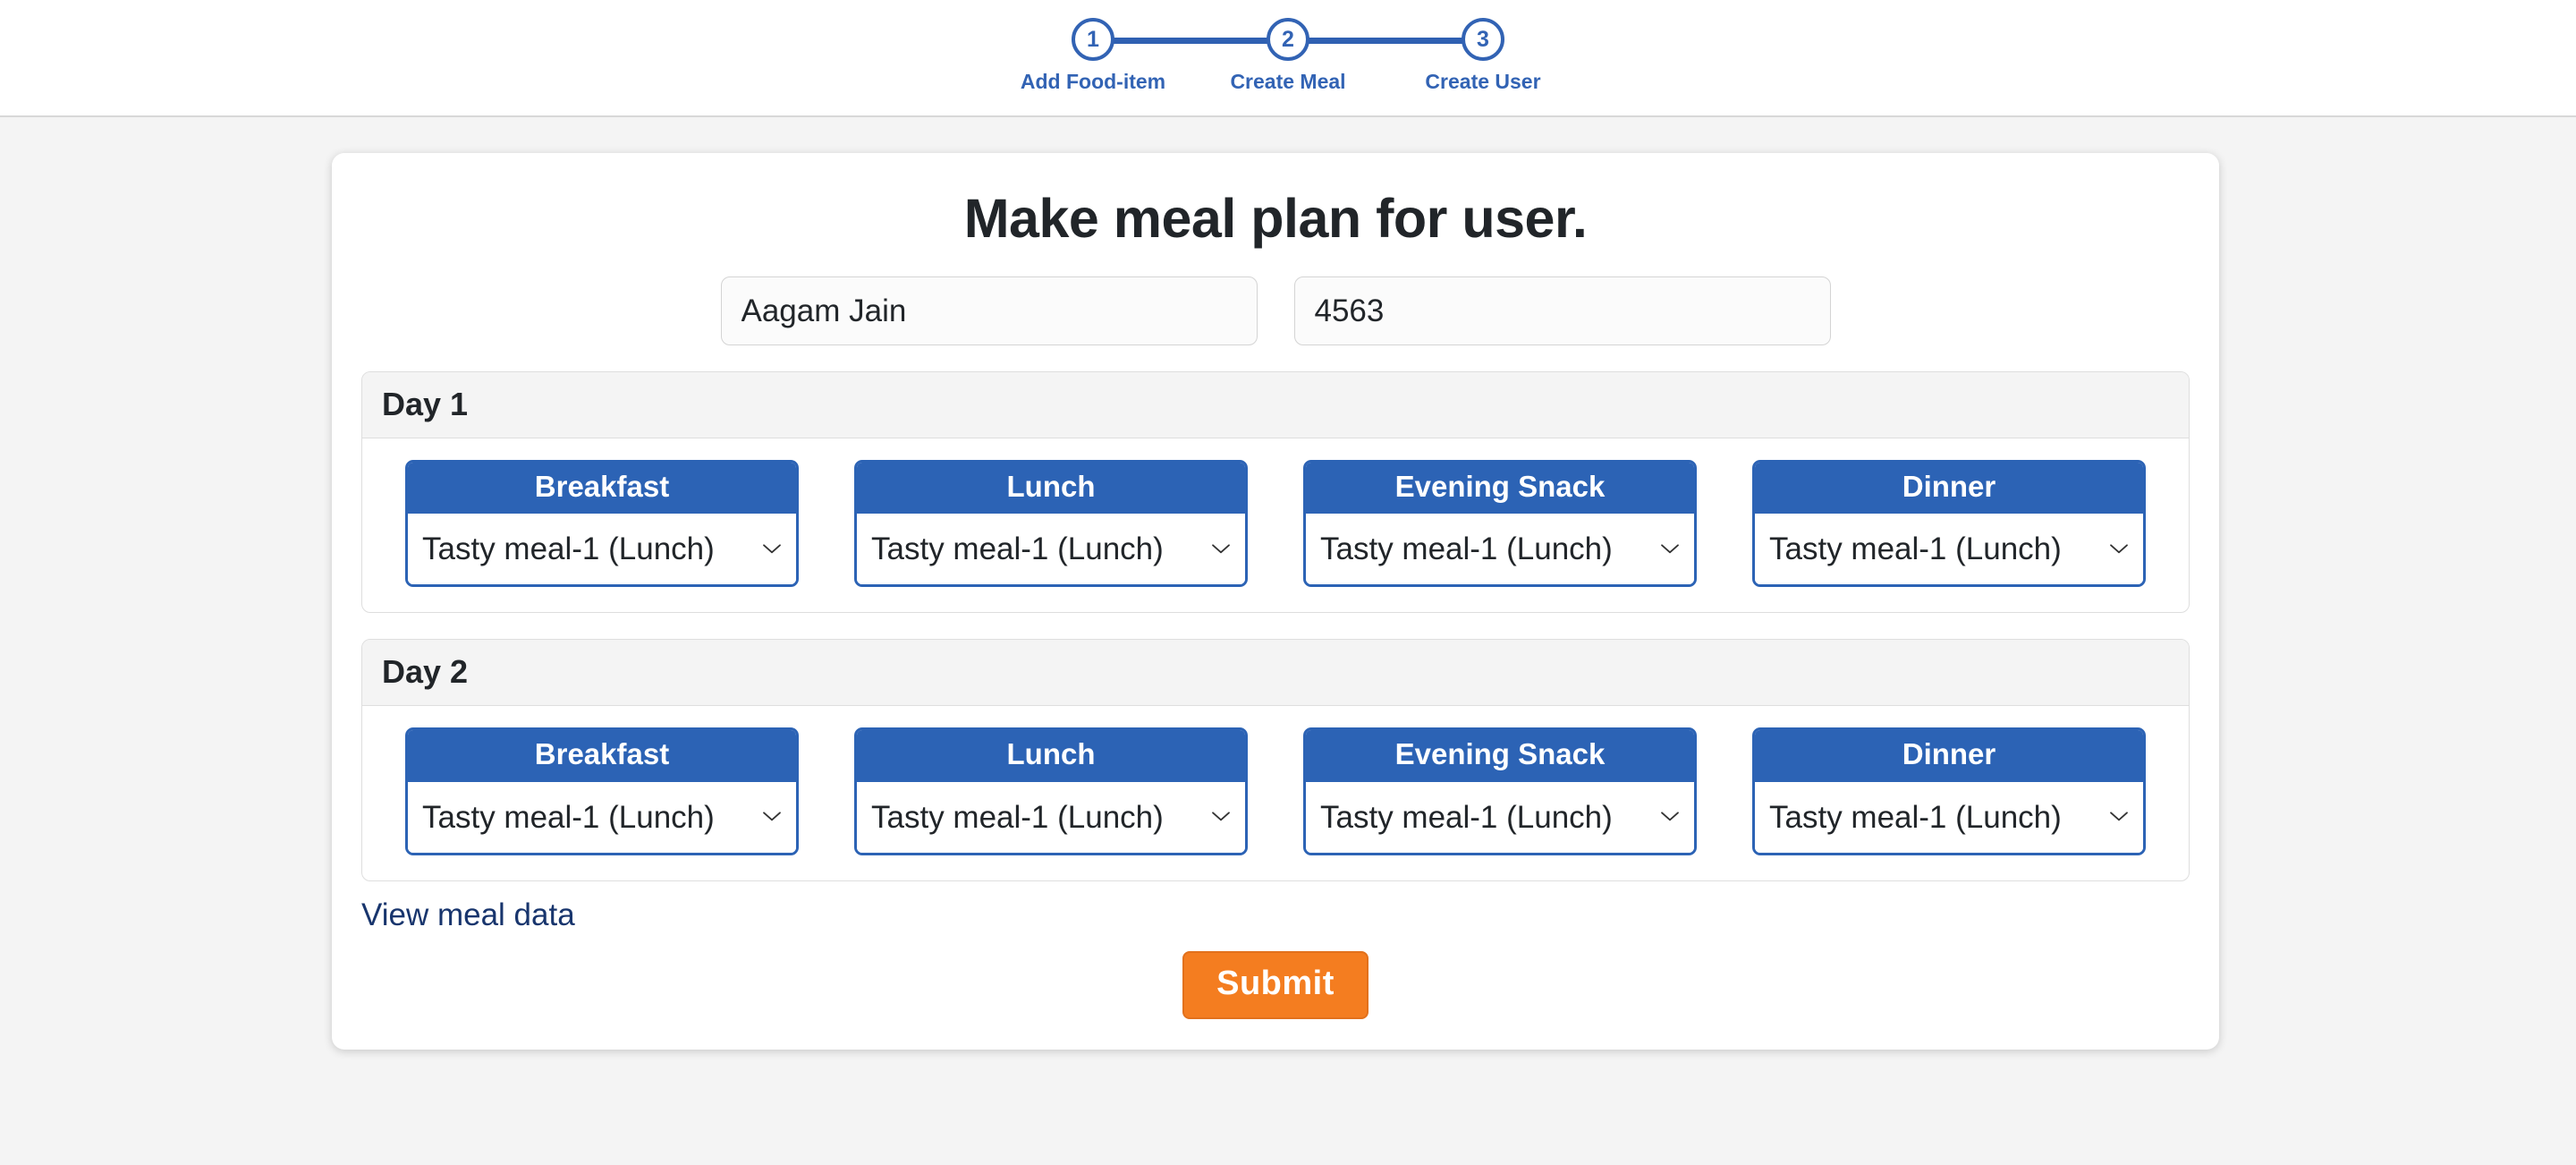  Describe the element at coordinates (1093, 82) in the screenshot. I see `stepper-label-1: Add Food-item` at that location.